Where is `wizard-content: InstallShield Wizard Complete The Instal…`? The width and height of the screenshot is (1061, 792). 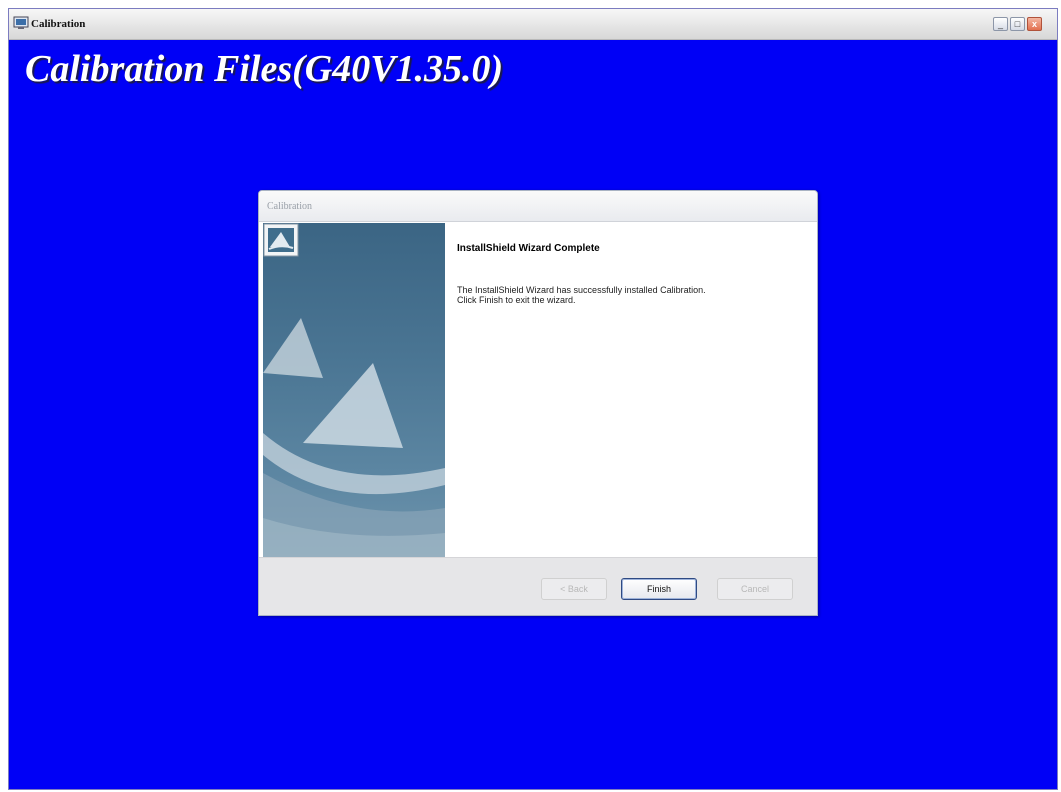
wizard-content: InstallShield Wizard Complete The Instal… is located at coordinates (630, 390).